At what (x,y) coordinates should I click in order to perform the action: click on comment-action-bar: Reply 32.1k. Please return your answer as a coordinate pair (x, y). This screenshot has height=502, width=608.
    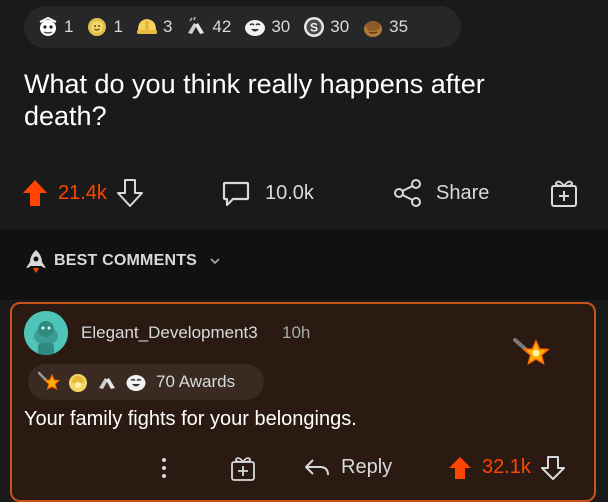
    Looking at the image, I should click on (304, 467).